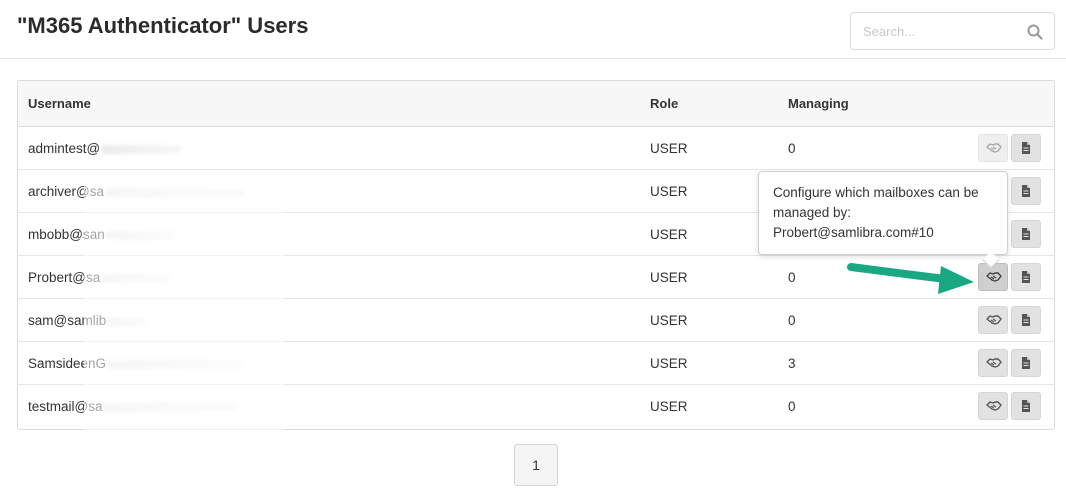 Image resolution: width=1066 pixels, height=490 pixels. I want to click on tooltip-line: Probert@samlibra.com#10, so click(853, 232).